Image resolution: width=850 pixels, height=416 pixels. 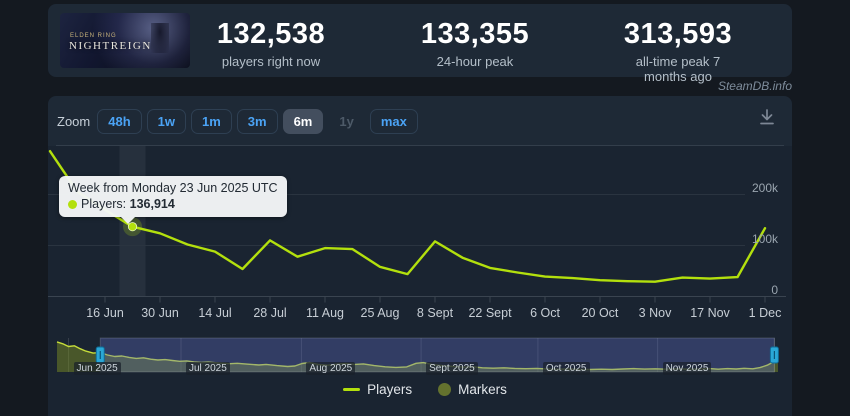 I want to click on stat-alltime-peak: 313,593 all-time peak 7 months ago, so click(x=678, y=51).